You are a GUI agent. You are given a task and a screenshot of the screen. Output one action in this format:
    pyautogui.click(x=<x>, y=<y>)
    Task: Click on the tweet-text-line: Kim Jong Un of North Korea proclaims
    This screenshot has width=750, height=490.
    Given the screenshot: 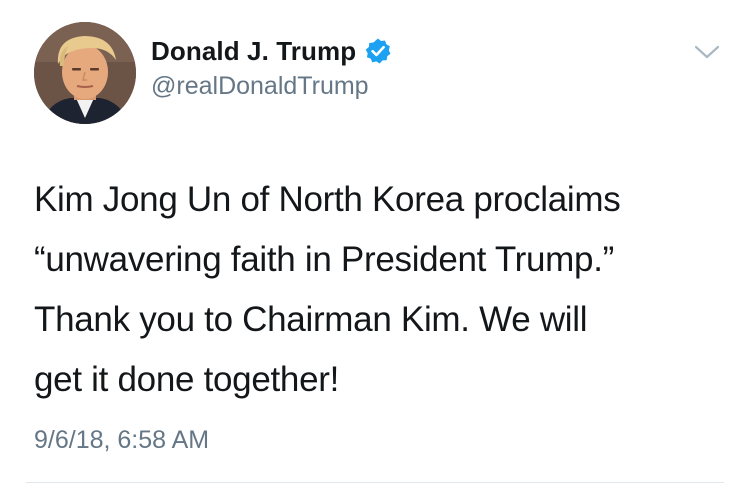 What is the action you would take?
    pyautogui.click(x=327, y=199)
    